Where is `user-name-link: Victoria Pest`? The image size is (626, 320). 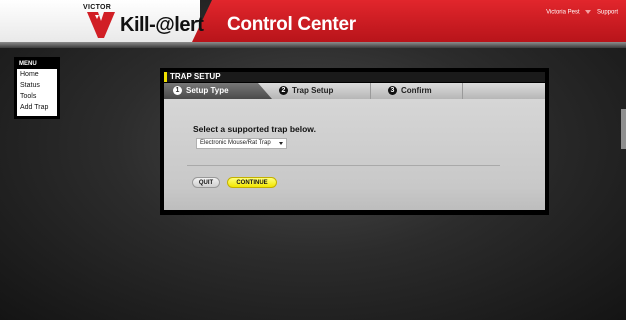
user-name-link: Victoria Pest is located at coordinates (563, 13).